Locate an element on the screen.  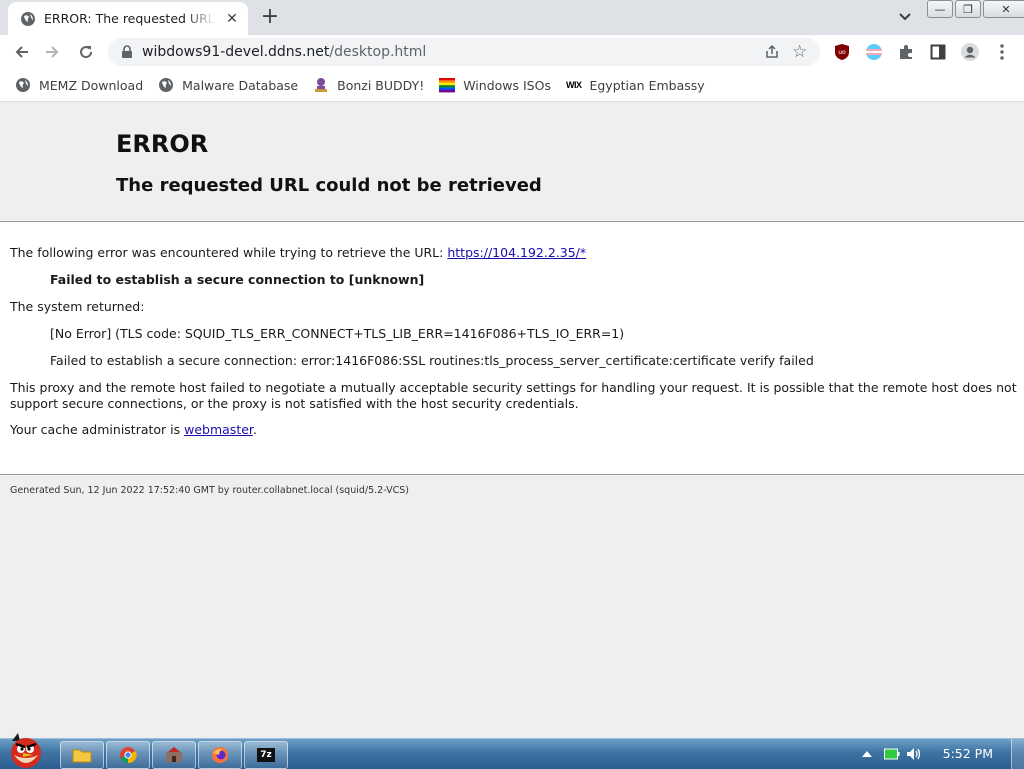
tray-expand-icon is located at coordinates (867, 754).